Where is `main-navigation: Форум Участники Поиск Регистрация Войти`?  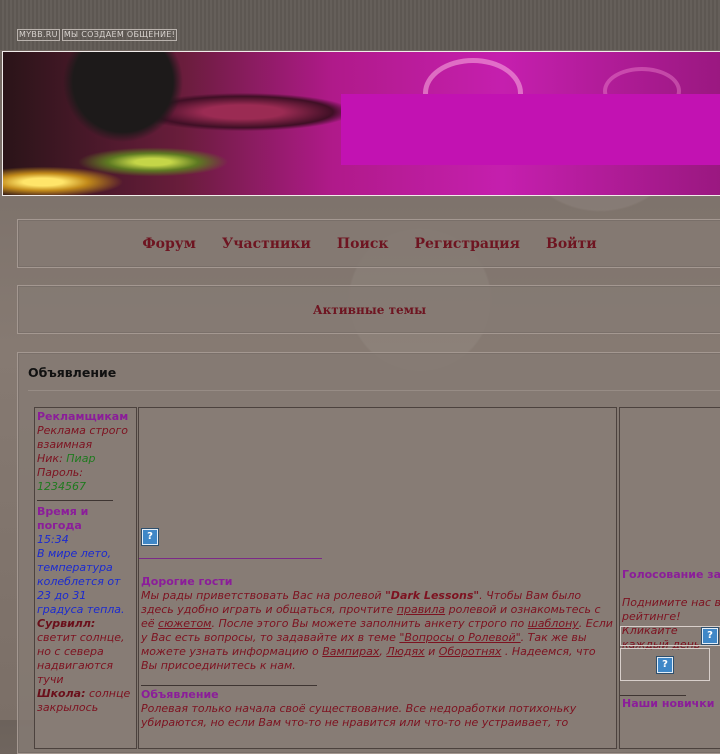
main-navigation: Форум Участники Поиск Регистрация Войти is located at coordinates (368, 243).